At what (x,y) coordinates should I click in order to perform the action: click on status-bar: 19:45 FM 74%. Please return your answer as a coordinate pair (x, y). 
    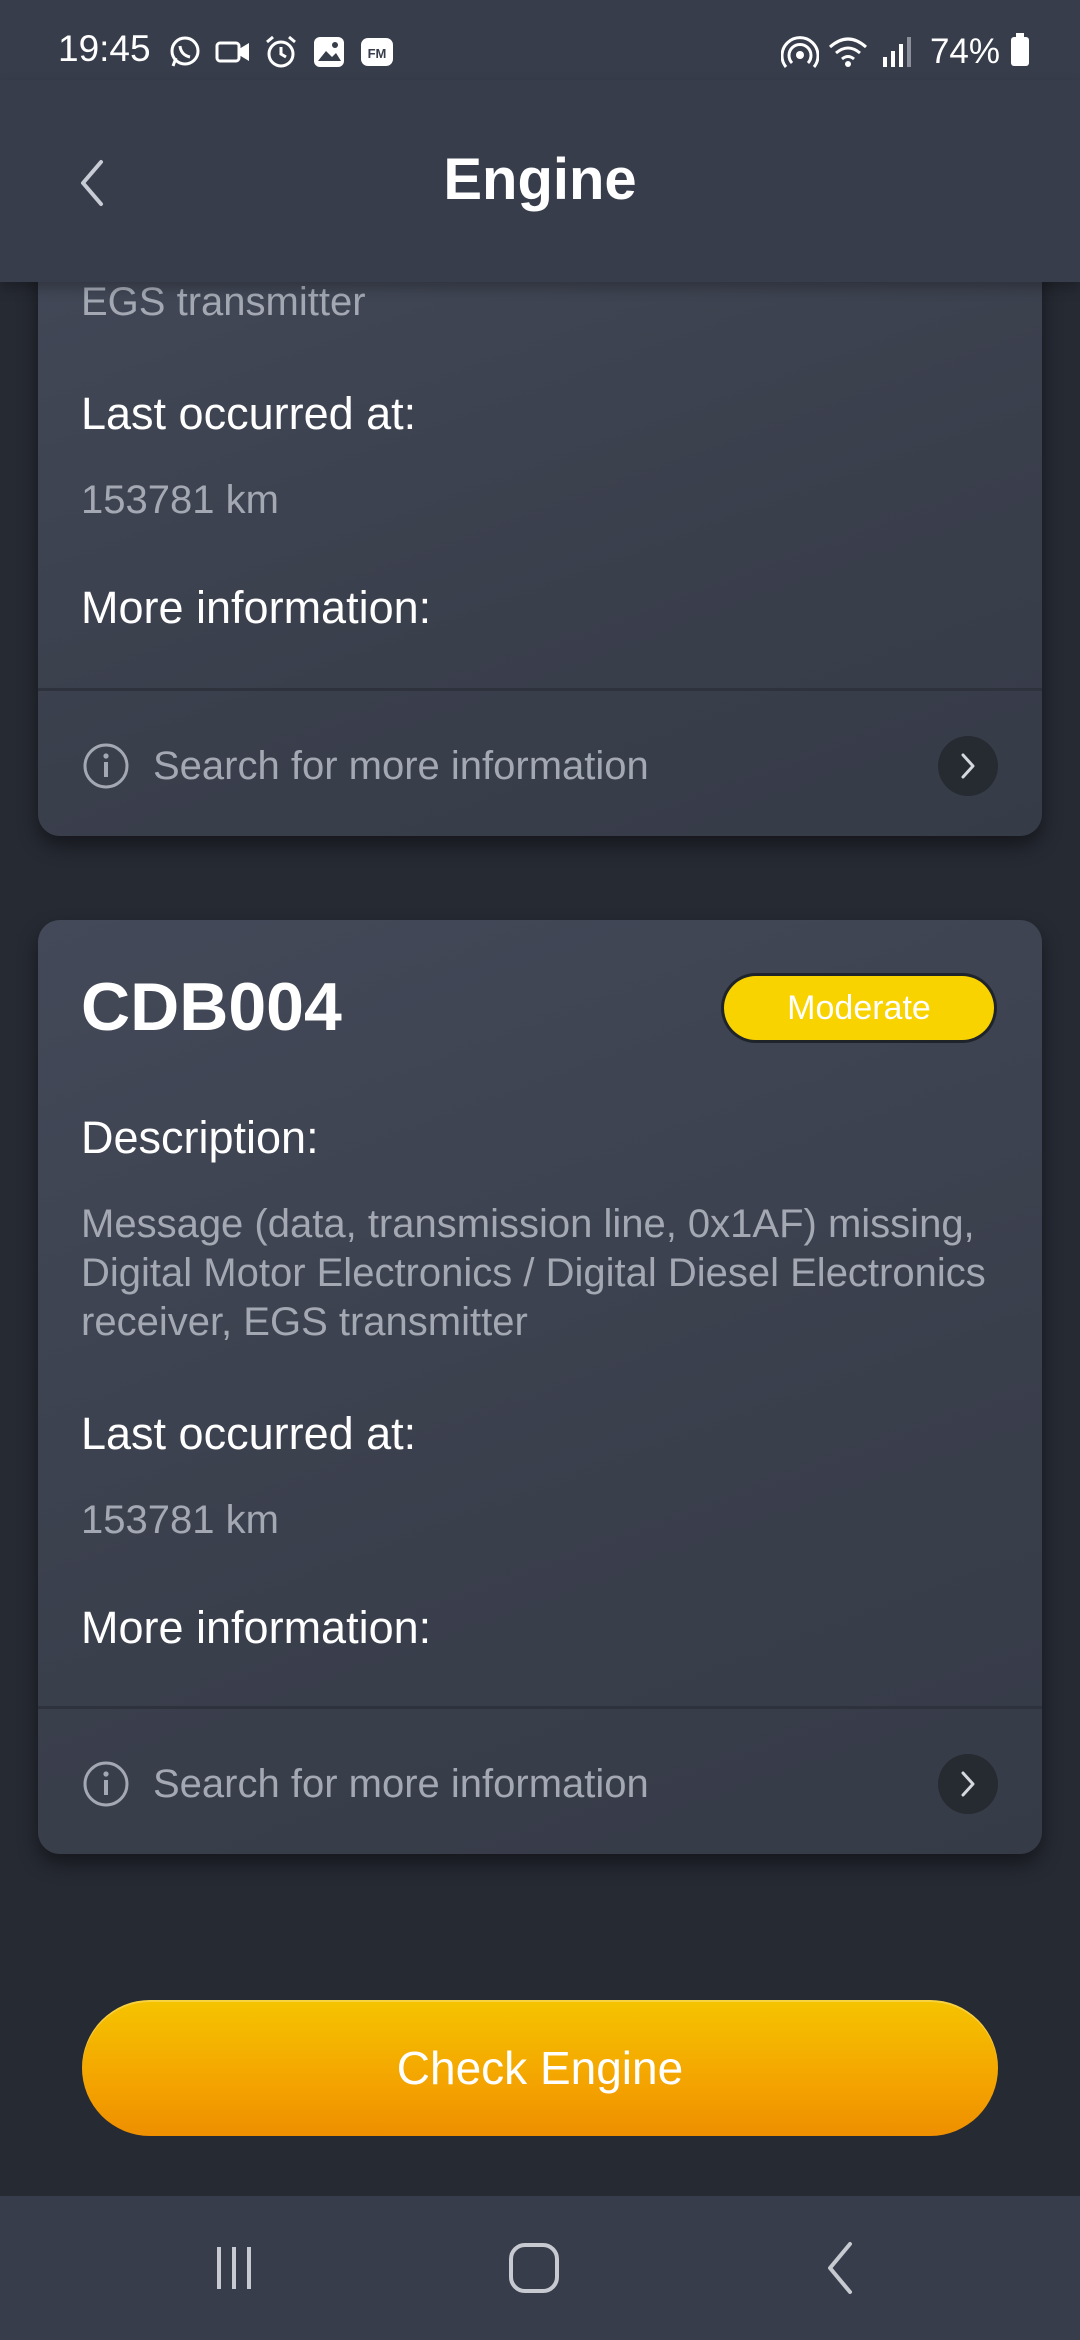
    Looking at the image, I should click on (540, 40).